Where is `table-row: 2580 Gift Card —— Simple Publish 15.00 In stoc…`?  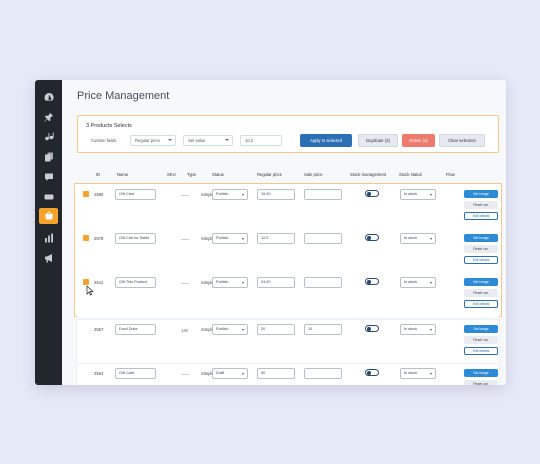 table-row: 2580 Gift Card —— Simple Publish 15.00 In stoc… is located at coordinates (288, 207).